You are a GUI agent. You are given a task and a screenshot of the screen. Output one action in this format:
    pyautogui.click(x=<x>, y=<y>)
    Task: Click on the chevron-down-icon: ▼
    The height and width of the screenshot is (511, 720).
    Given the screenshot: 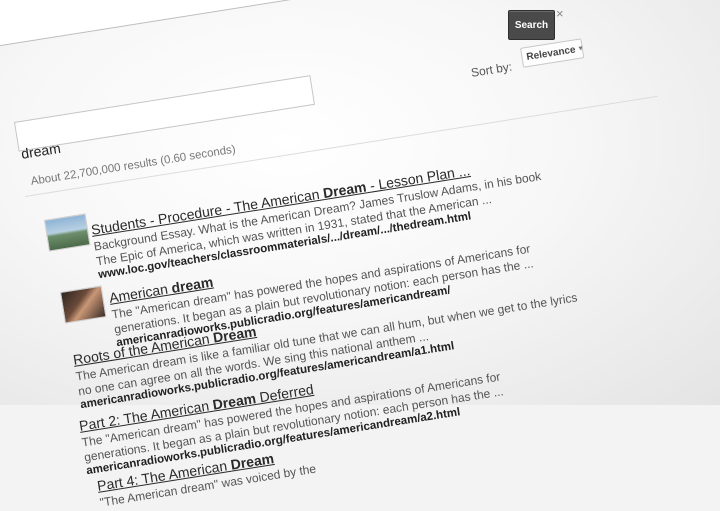 What is the action you would take?
    pyautogui.click(x=580, y=48)
    